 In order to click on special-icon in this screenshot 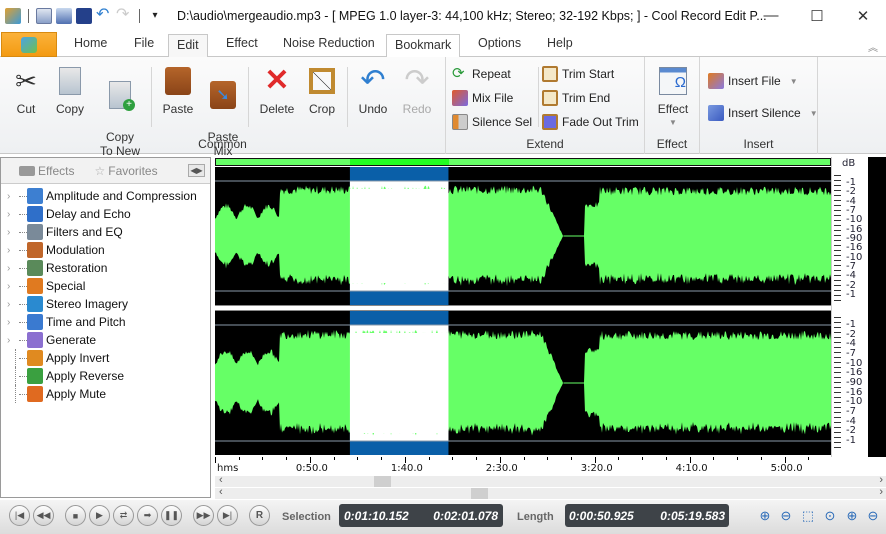, I will do `click(35, 286)`.